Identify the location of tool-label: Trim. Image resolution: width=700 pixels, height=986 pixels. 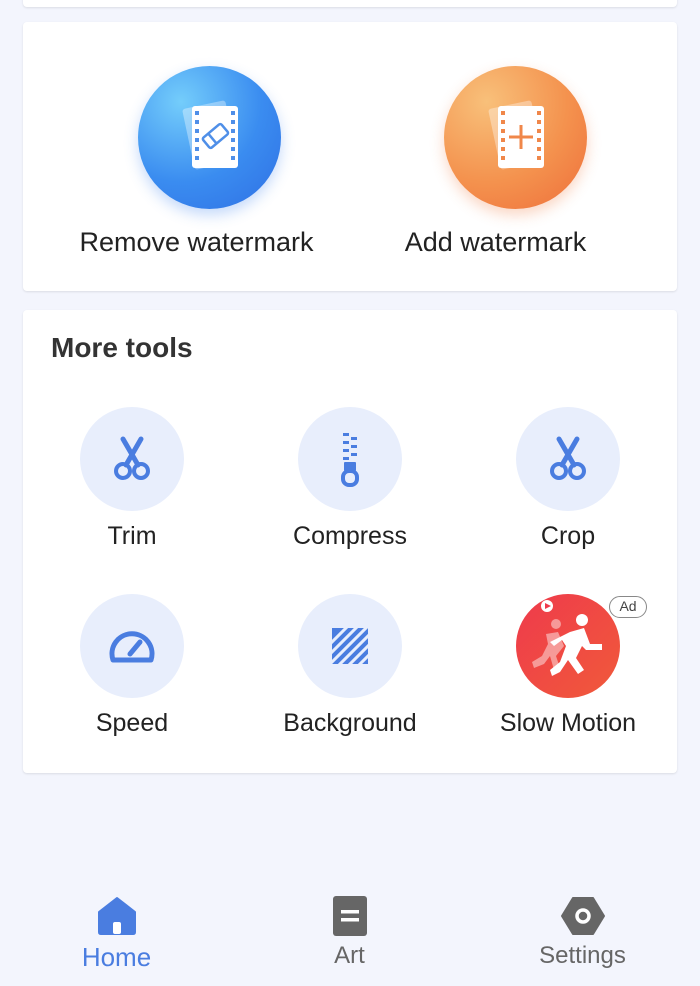
(132, 536).